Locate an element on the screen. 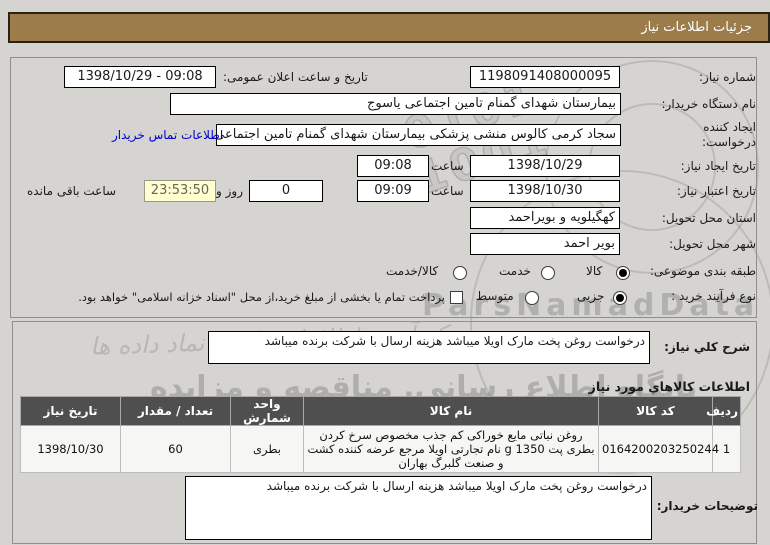 This screenshot has width=770, height=545. validity-time-field: 09:09 is located at coordinates (393, 191).